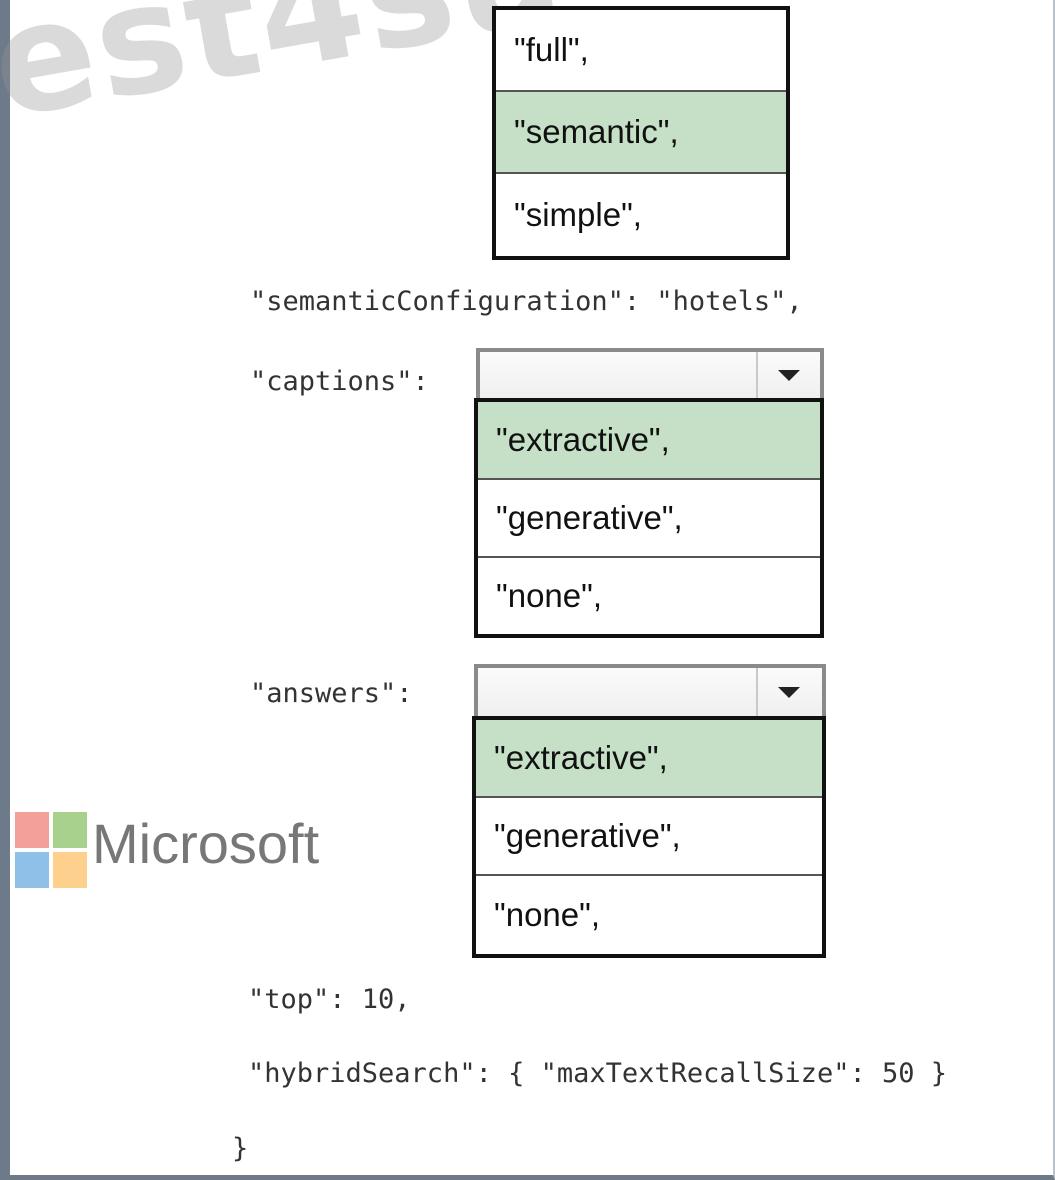  I want to click on answers-label: "answers":, so click(331, 693).